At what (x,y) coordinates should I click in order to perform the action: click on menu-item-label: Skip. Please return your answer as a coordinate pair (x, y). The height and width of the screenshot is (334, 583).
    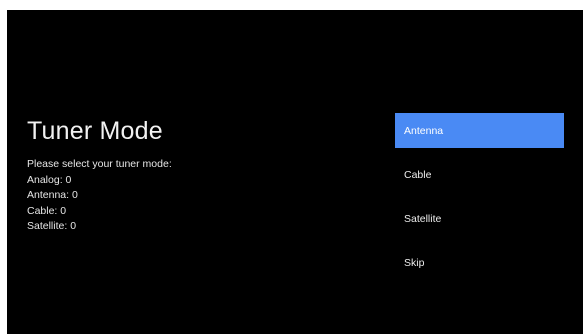
    Looking at the image, I should click on (414, 262).